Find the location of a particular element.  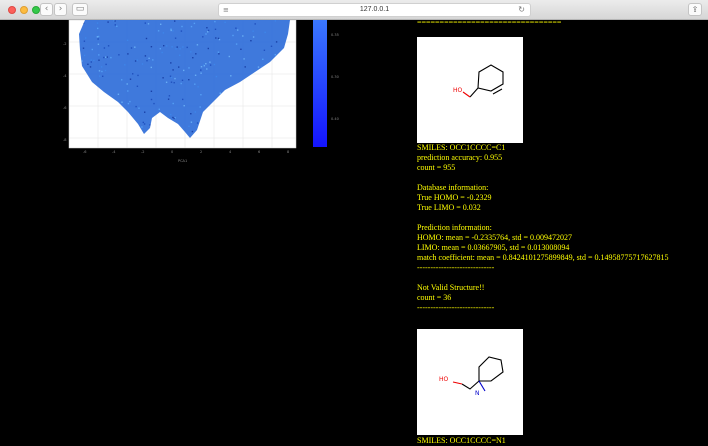

x-tick-8: 8 is located at coordinates (288, 152).